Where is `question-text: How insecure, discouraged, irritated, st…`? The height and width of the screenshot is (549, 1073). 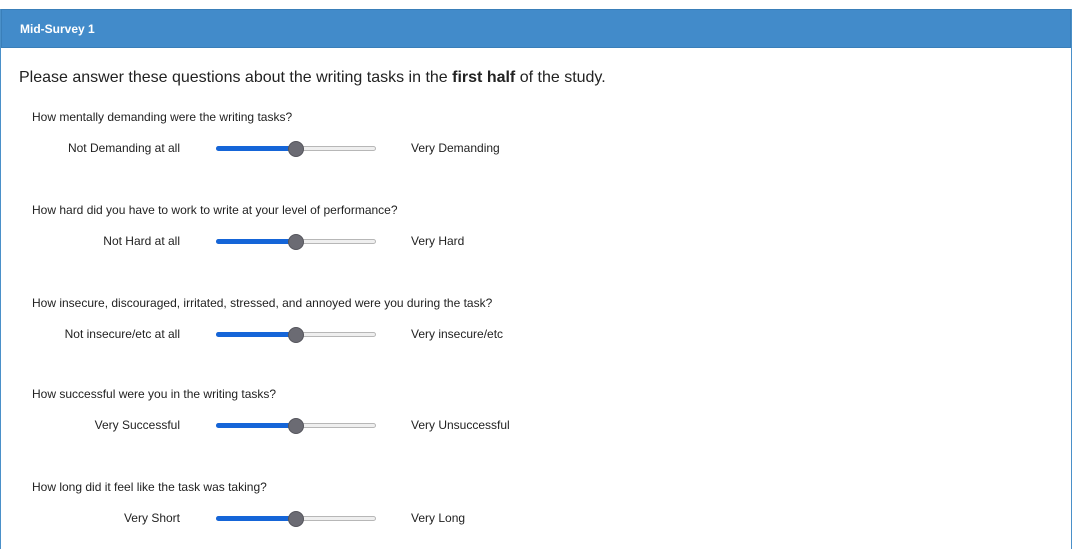 question-text: How insecure, discouraged, irritated, st… is located at coordinates (262, 303).